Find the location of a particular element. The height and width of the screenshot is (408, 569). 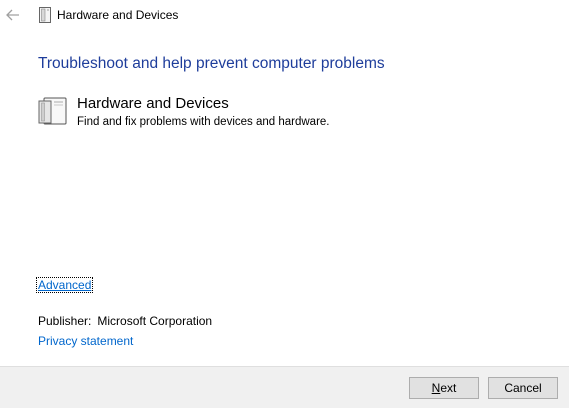

next-button-label: ext is located at coordinates (448, 388).